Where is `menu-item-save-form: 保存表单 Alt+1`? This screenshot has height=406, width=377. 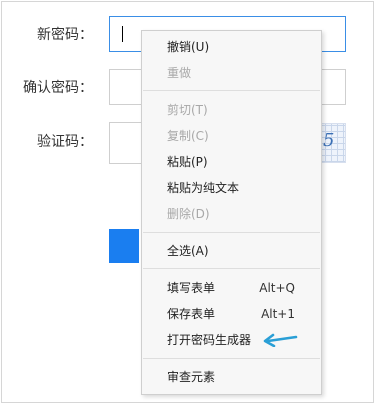
menu-item-save-form: 保存表单 Alt+1 is located at coordinates (240, 314).